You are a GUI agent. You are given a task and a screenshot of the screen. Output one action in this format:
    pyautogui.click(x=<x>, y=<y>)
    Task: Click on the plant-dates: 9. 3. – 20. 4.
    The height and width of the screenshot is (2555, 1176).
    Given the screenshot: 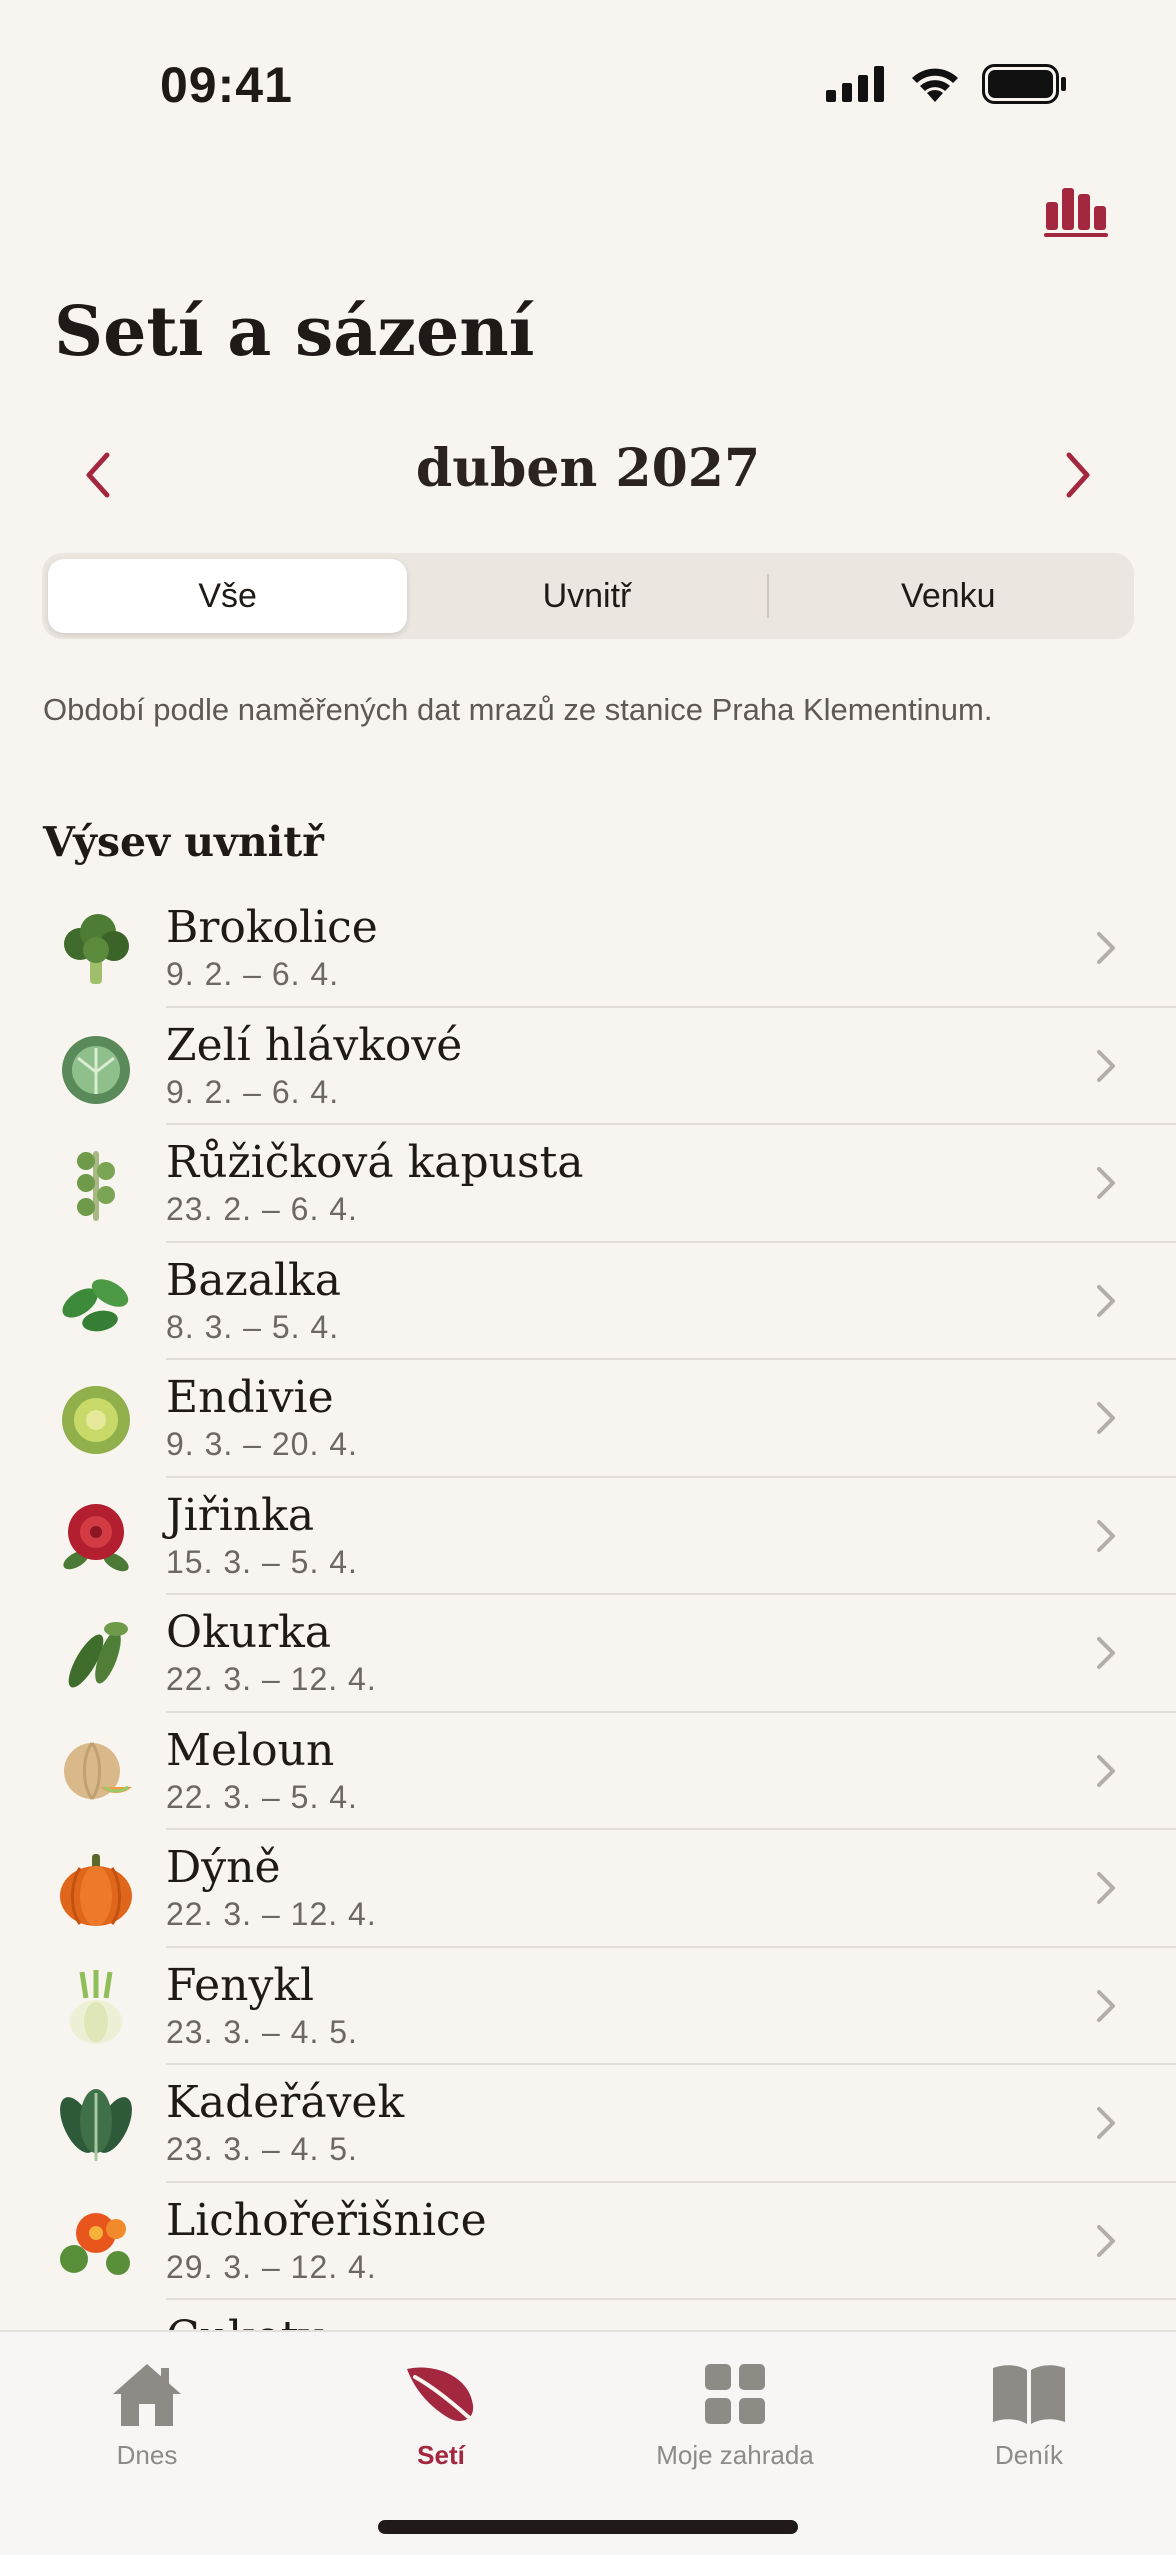 What is the action you would take?
    pyautogui.click(x=262, y=1444)
    